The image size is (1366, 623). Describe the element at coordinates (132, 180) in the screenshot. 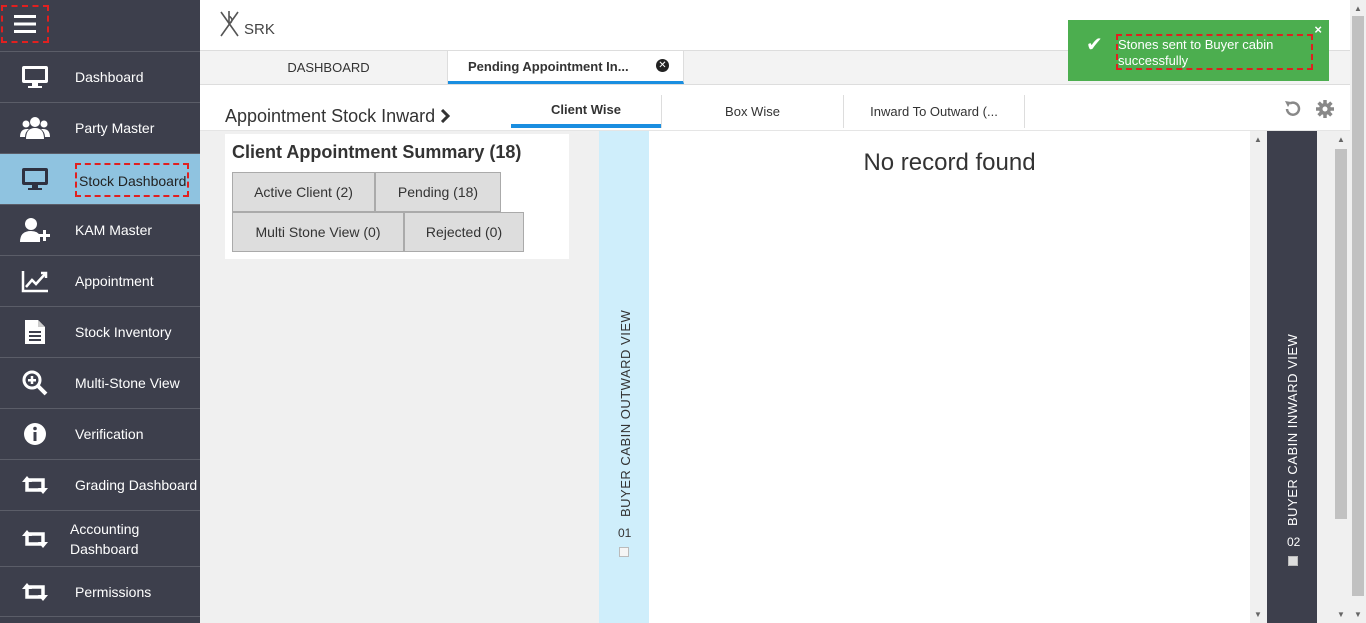

I see `sidebar-item-label: Stock Dashboard` at that location.